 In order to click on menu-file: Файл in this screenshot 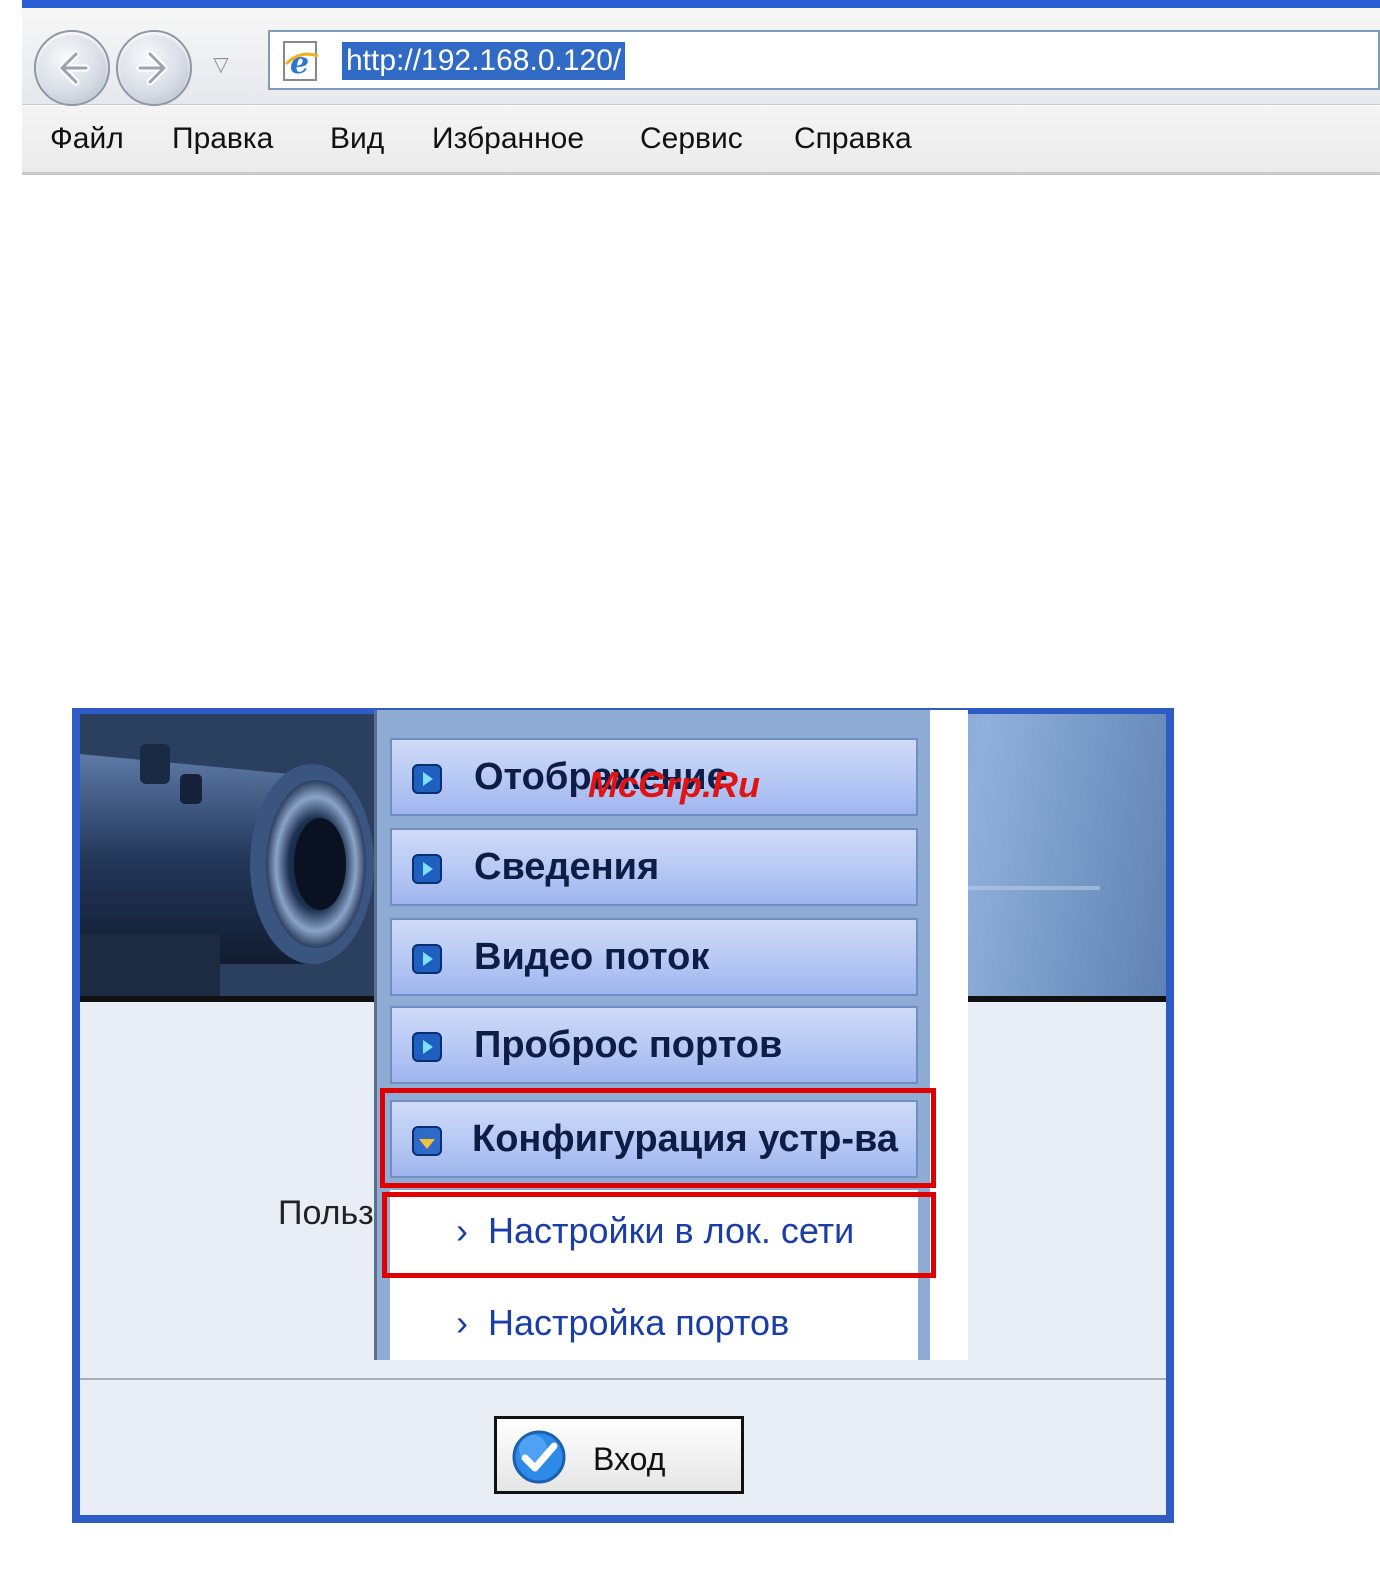, I will do `click(87, 139)`.